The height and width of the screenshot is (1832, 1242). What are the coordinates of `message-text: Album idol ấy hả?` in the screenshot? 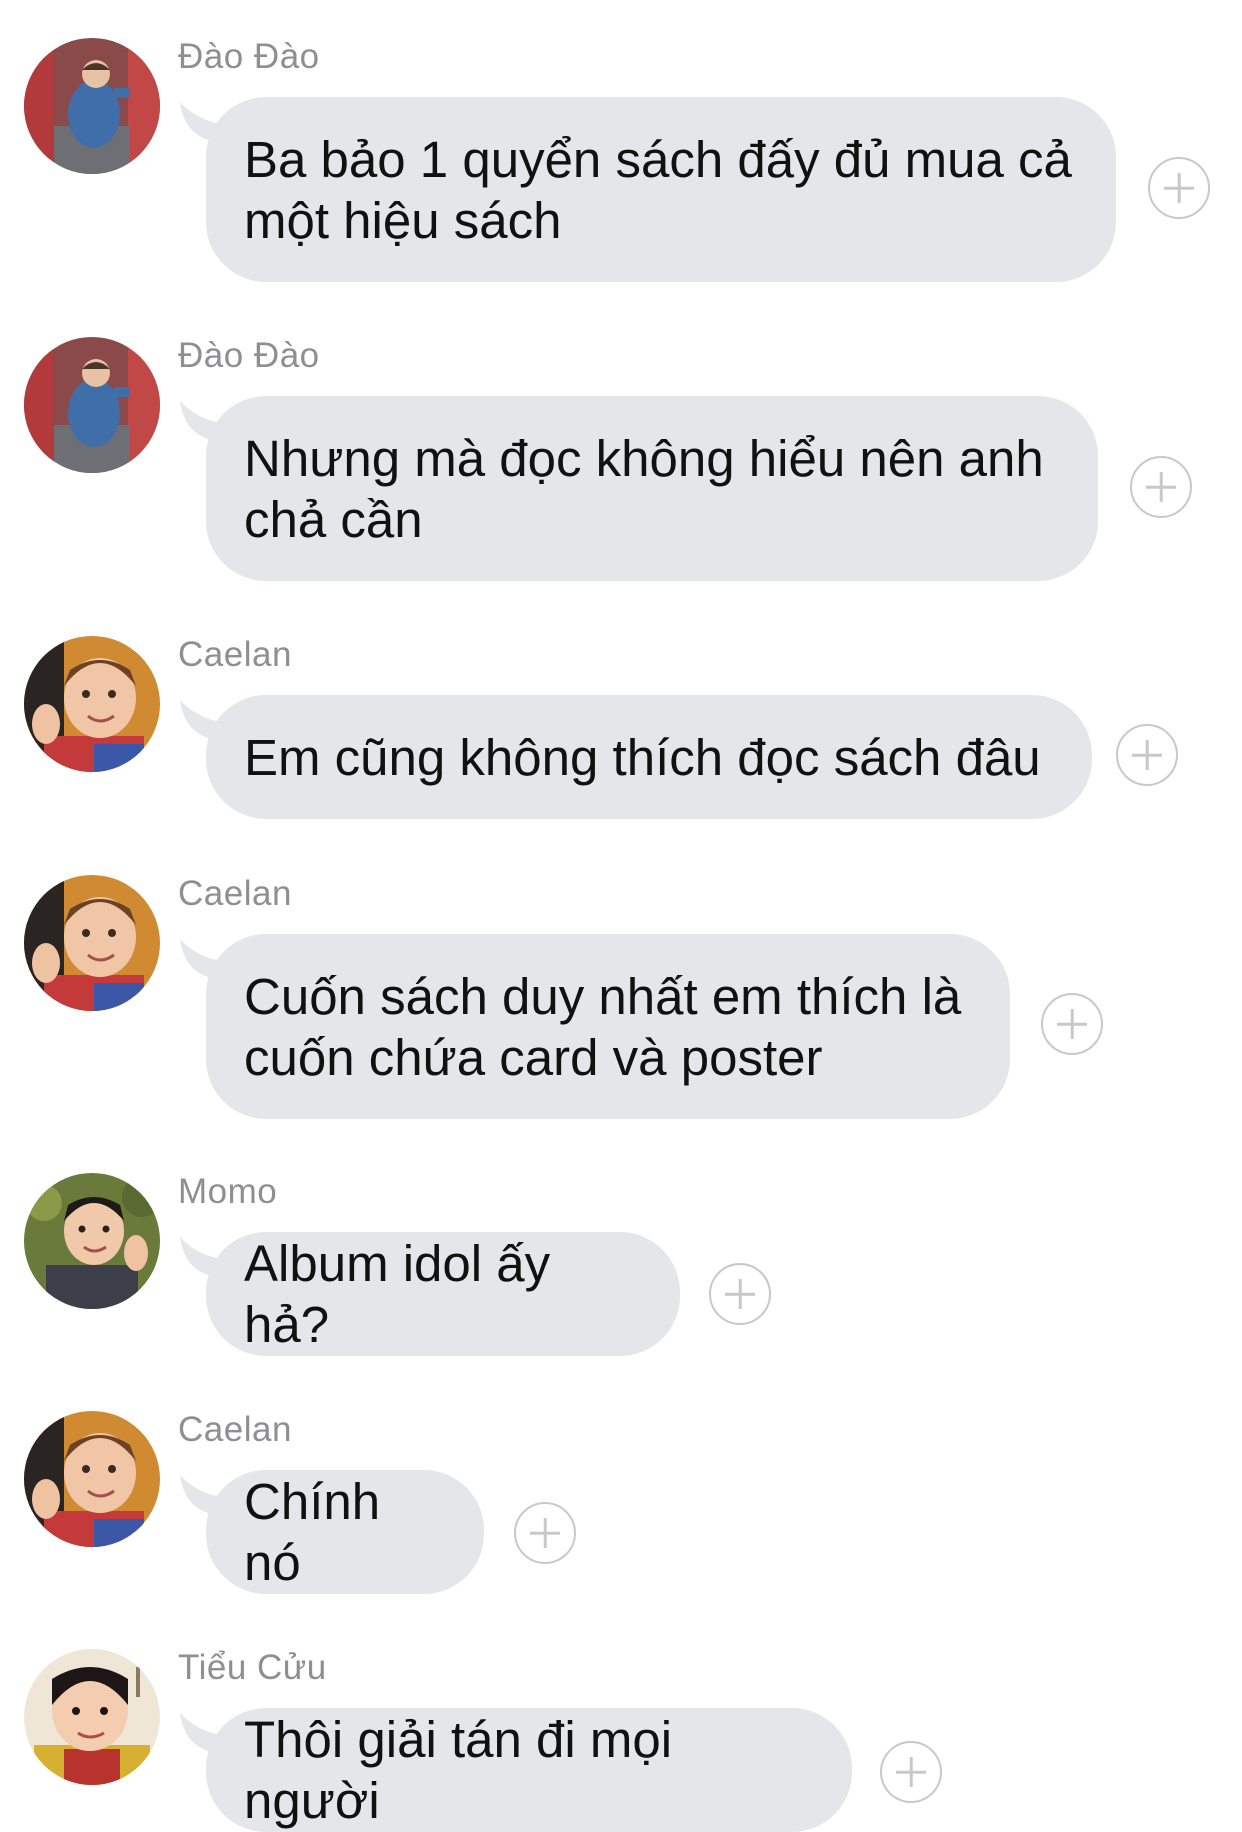 It's located at (404, 1294).